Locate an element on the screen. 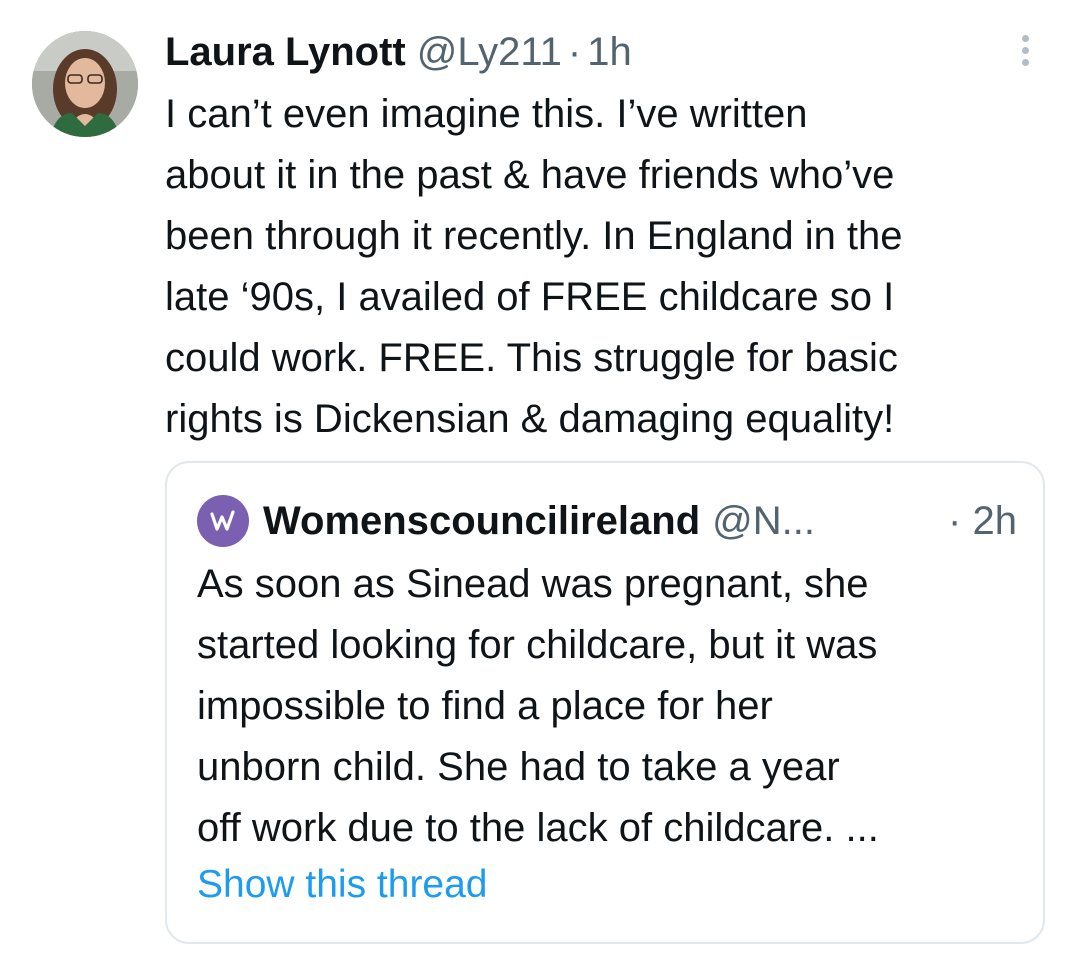  author-handle: @Ly211 is located at coordinates (489, 52).